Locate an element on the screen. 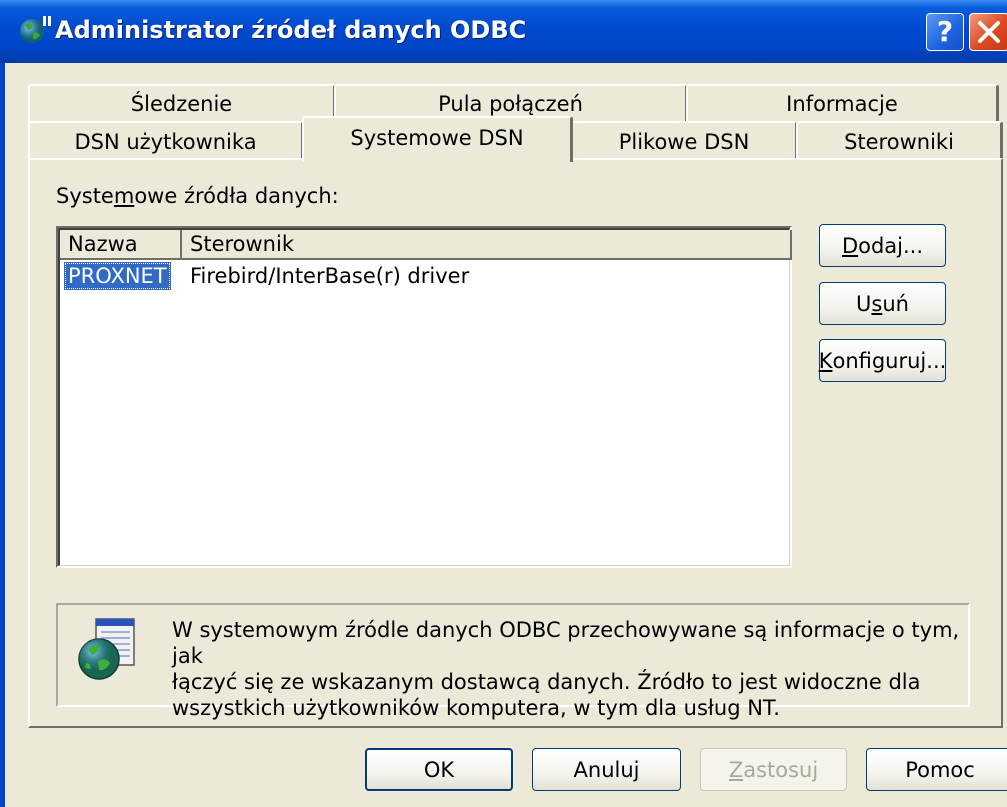 The image size is (1007, 807). list-item-name: PROXNET is located at coordinates (117, 276).